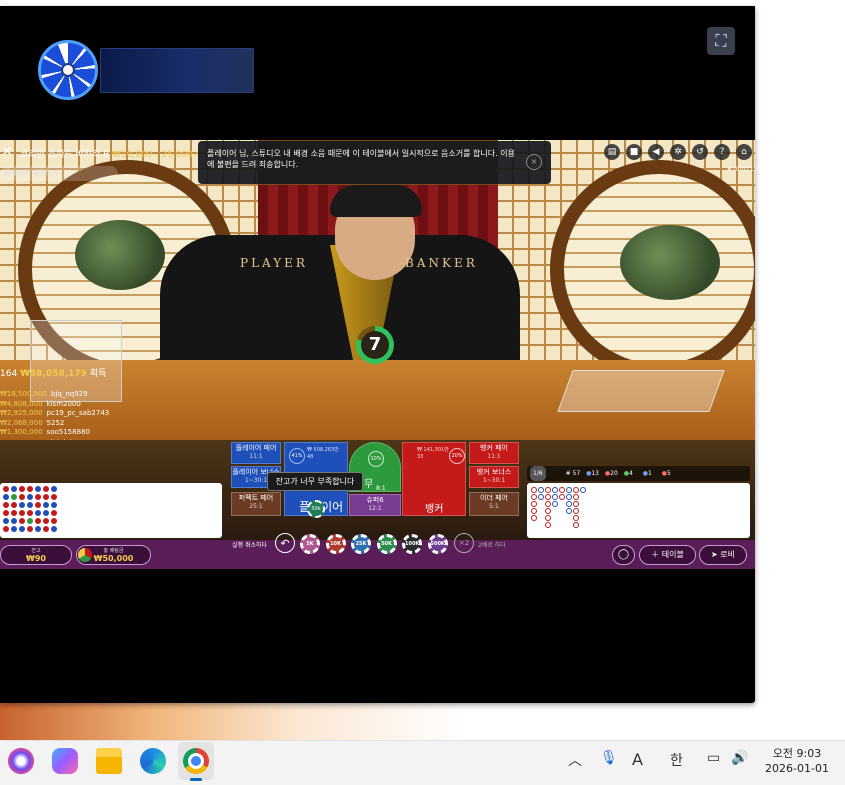 The image size is (845, 785). What do you see at coordinates (667, 555) in the screenshot?
I see `table-button: ＋ 테이블` at bounding box center [667, 555].